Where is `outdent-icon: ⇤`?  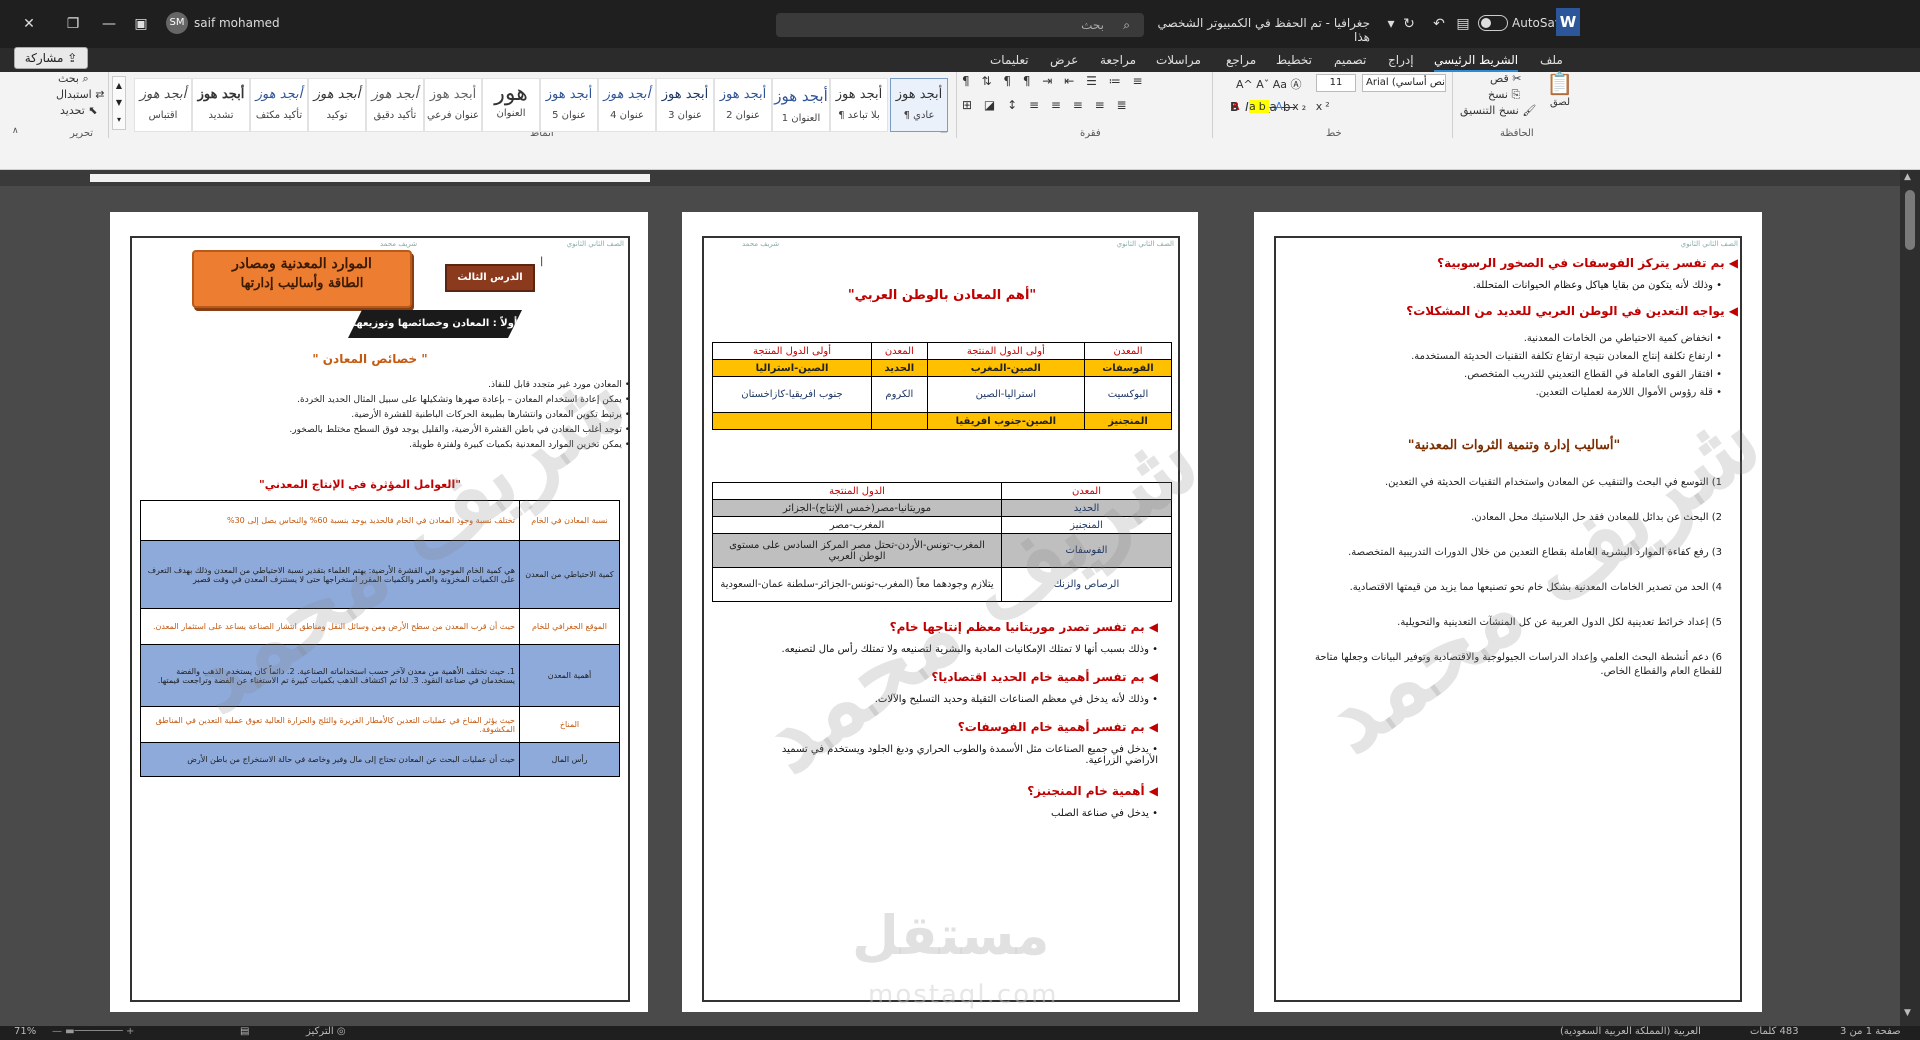
outdent-icon: ⇤ is located at coordinates (1071, 81).